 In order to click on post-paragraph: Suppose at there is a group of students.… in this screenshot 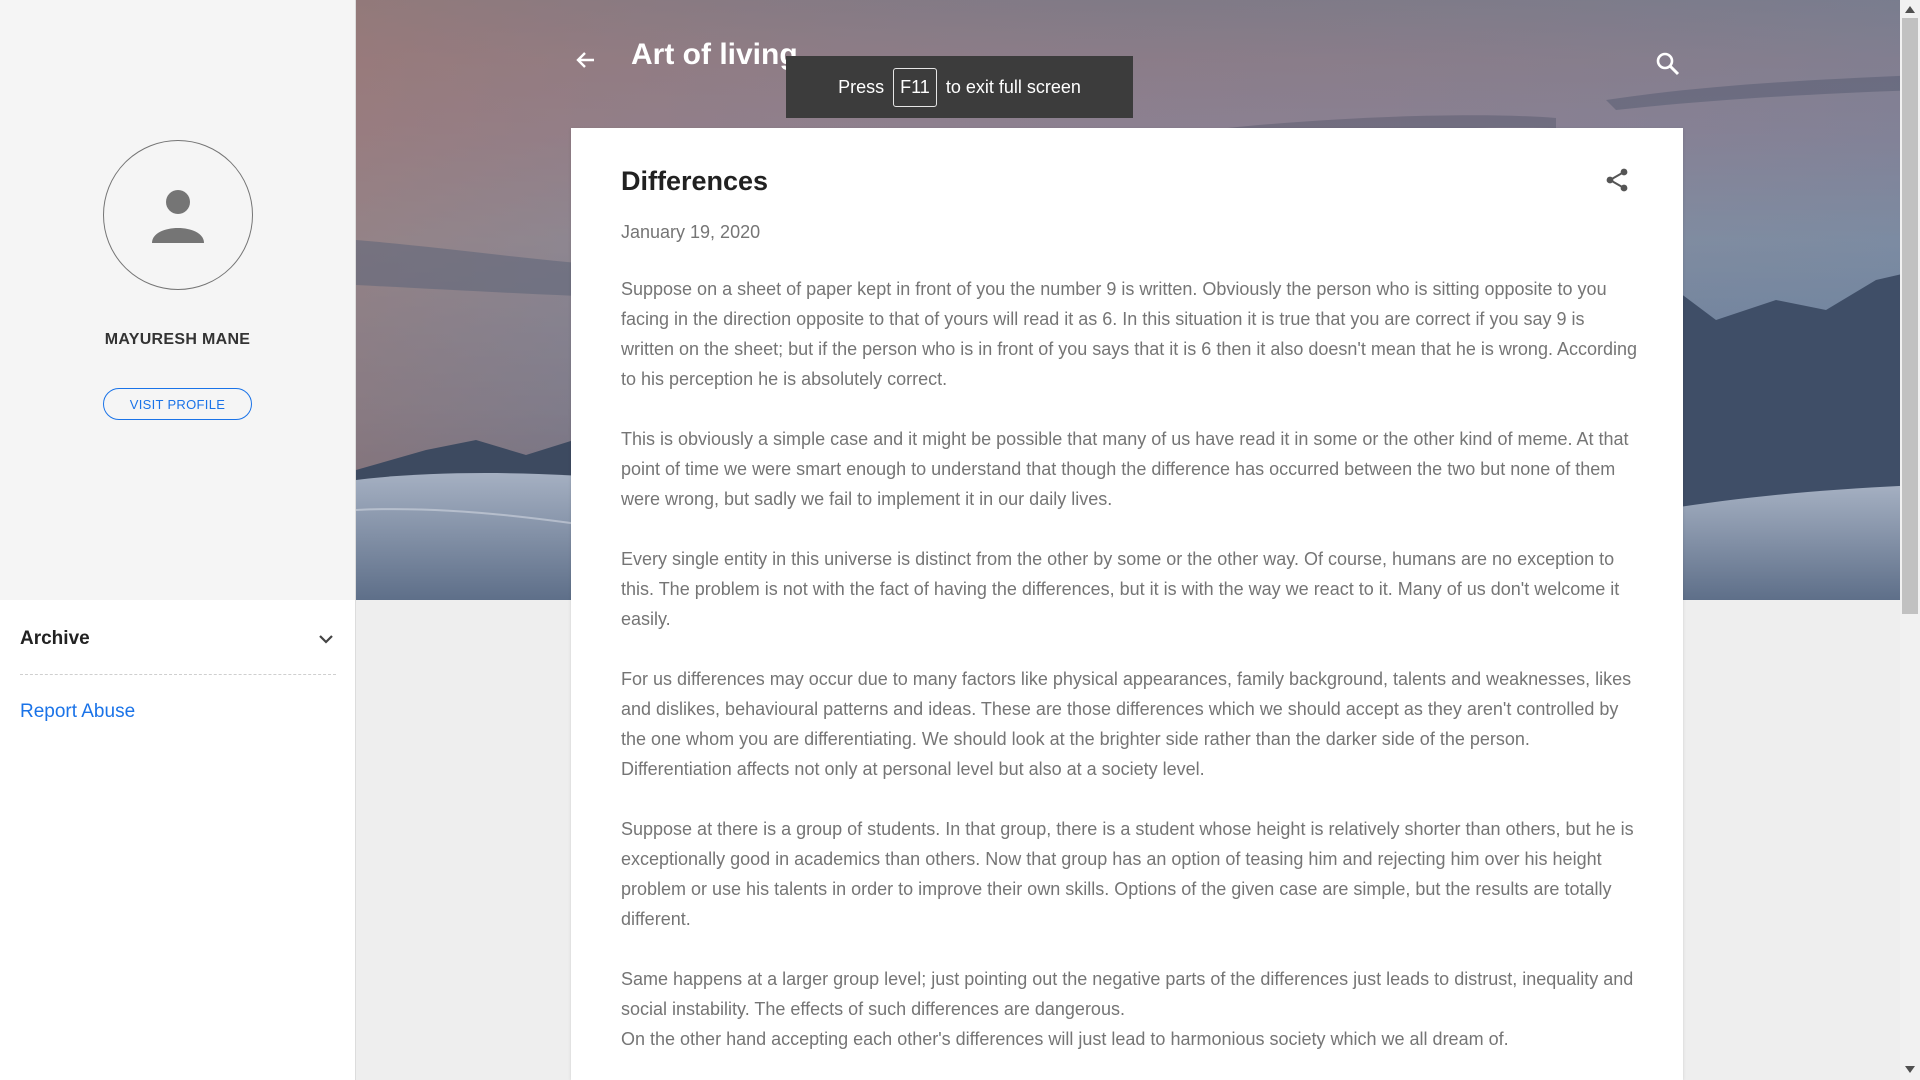, I will do `click(1127, 874)`.